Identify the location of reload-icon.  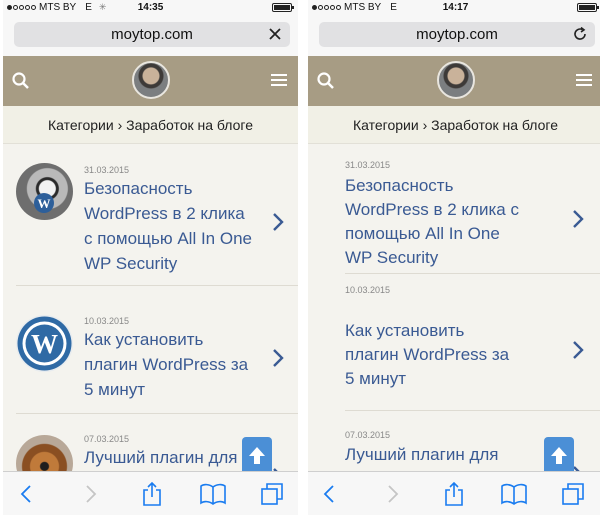
(580, 34).